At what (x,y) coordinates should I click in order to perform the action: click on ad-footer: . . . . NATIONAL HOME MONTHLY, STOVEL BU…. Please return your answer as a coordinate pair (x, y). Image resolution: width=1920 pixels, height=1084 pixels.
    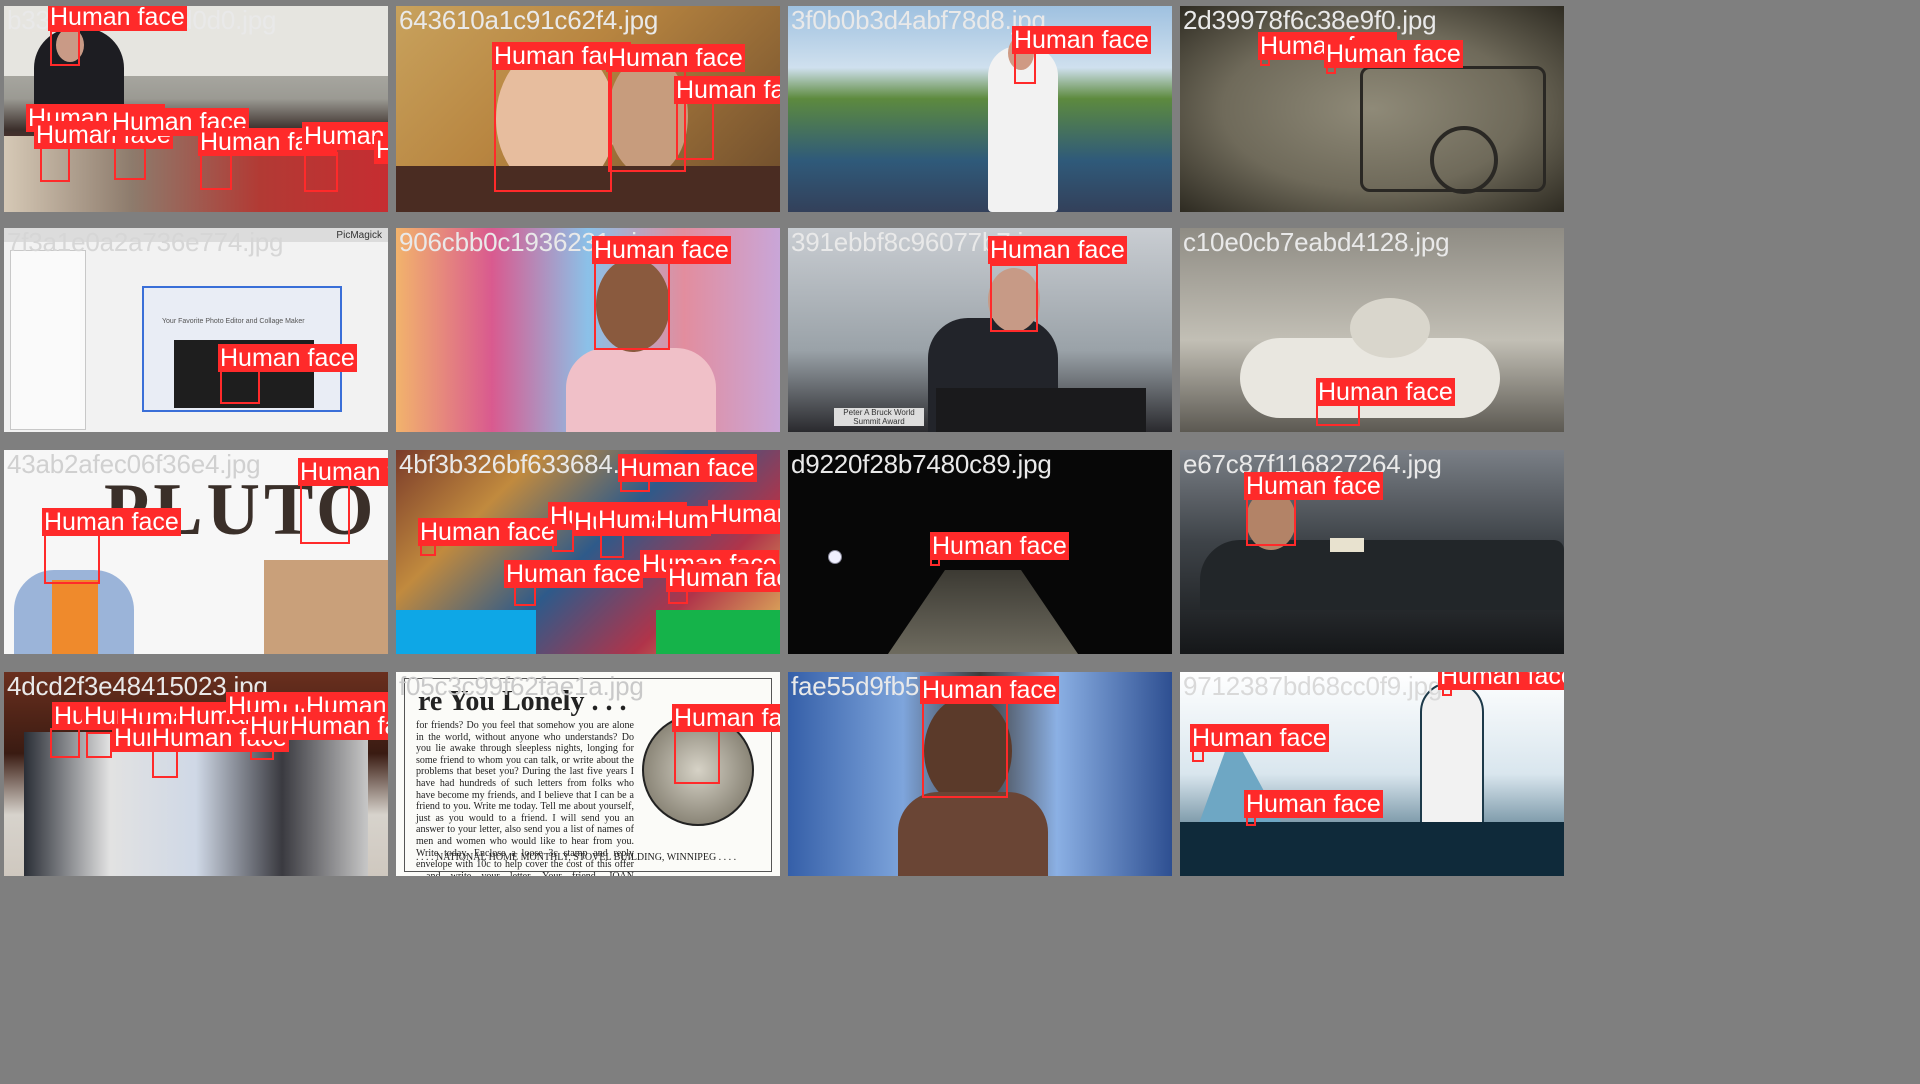
    Looking at the image, I should click on (576, 857).